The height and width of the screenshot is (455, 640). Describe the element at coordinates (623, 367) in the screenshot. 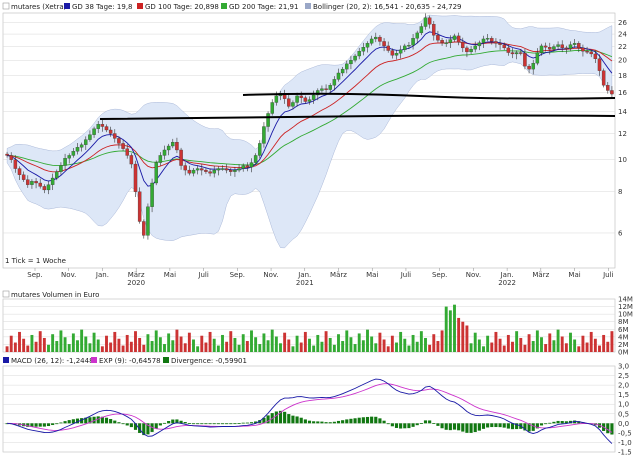

I see `macd-y-tick-label: 3,0` at that location.